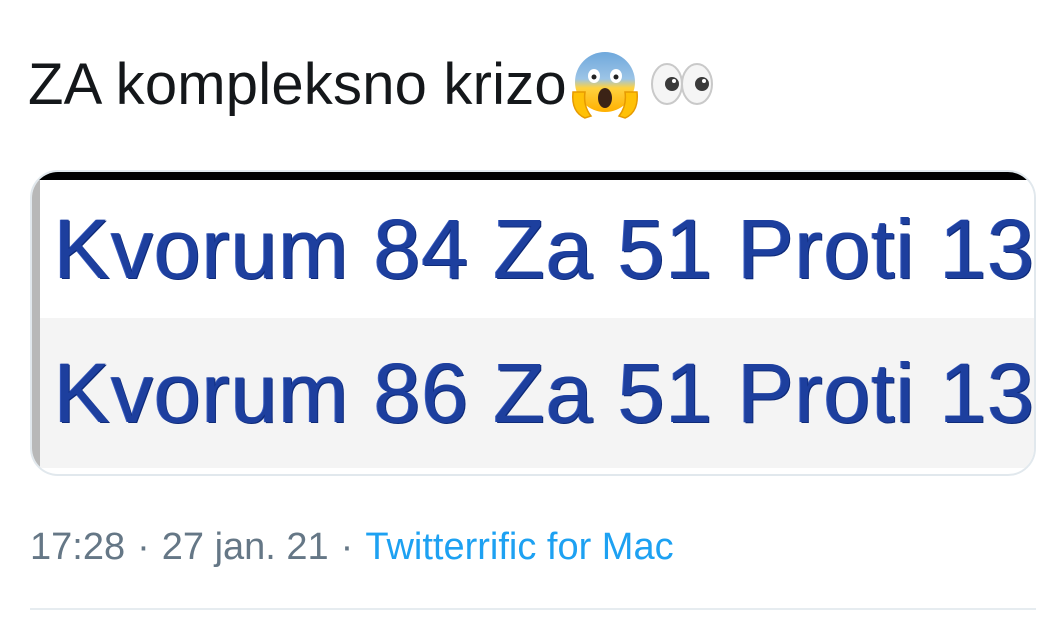  I want to click on screaming-face-emoji-icon, so click(605, 84).